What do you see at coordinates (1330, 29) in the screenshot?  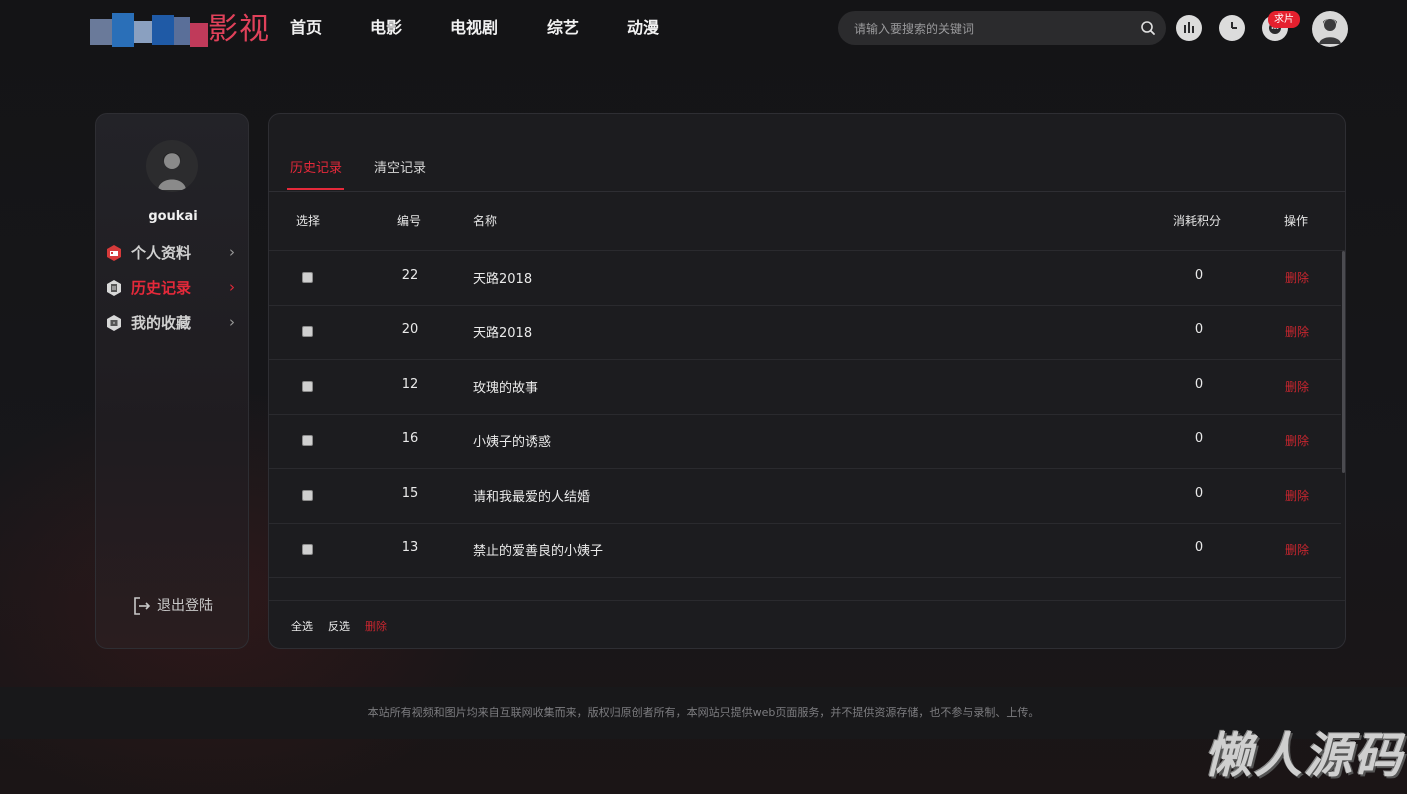 I see `user-avatar` at bounding box center [1330, 29].